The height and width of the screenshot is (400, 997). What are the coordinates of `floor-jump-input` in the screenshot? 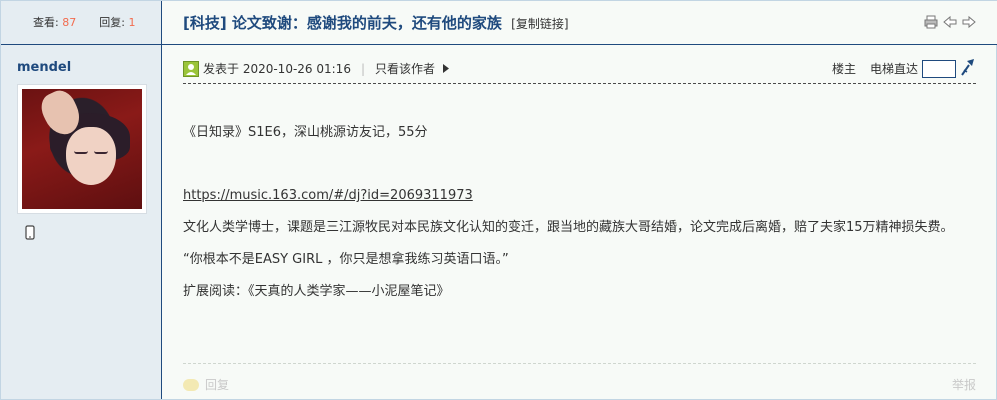 It's located at (939, 68).